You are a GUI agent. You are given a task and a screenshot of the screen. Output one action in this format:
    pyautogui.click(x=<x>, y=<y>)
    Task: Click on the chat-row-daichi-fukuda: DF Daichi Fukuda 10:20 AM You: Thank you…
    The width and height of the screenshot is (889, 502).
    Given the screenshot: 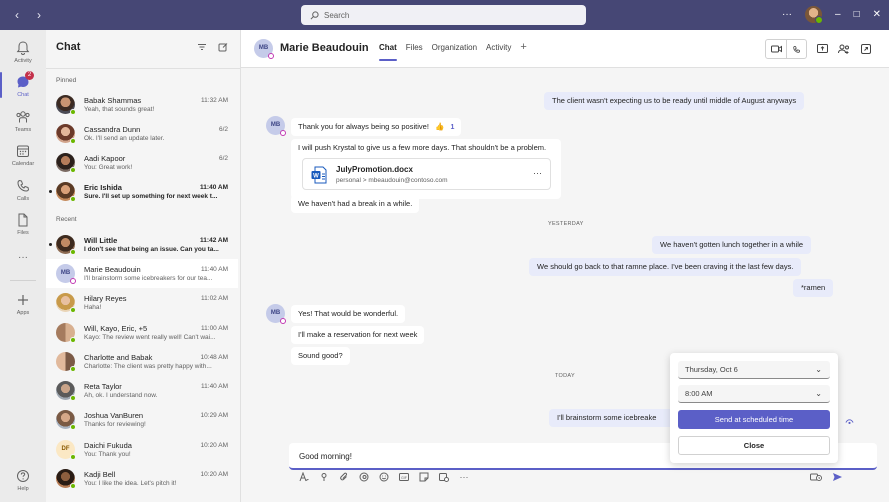 What is the action you would take?
    pyautogui.click(x=142, y=449)
    